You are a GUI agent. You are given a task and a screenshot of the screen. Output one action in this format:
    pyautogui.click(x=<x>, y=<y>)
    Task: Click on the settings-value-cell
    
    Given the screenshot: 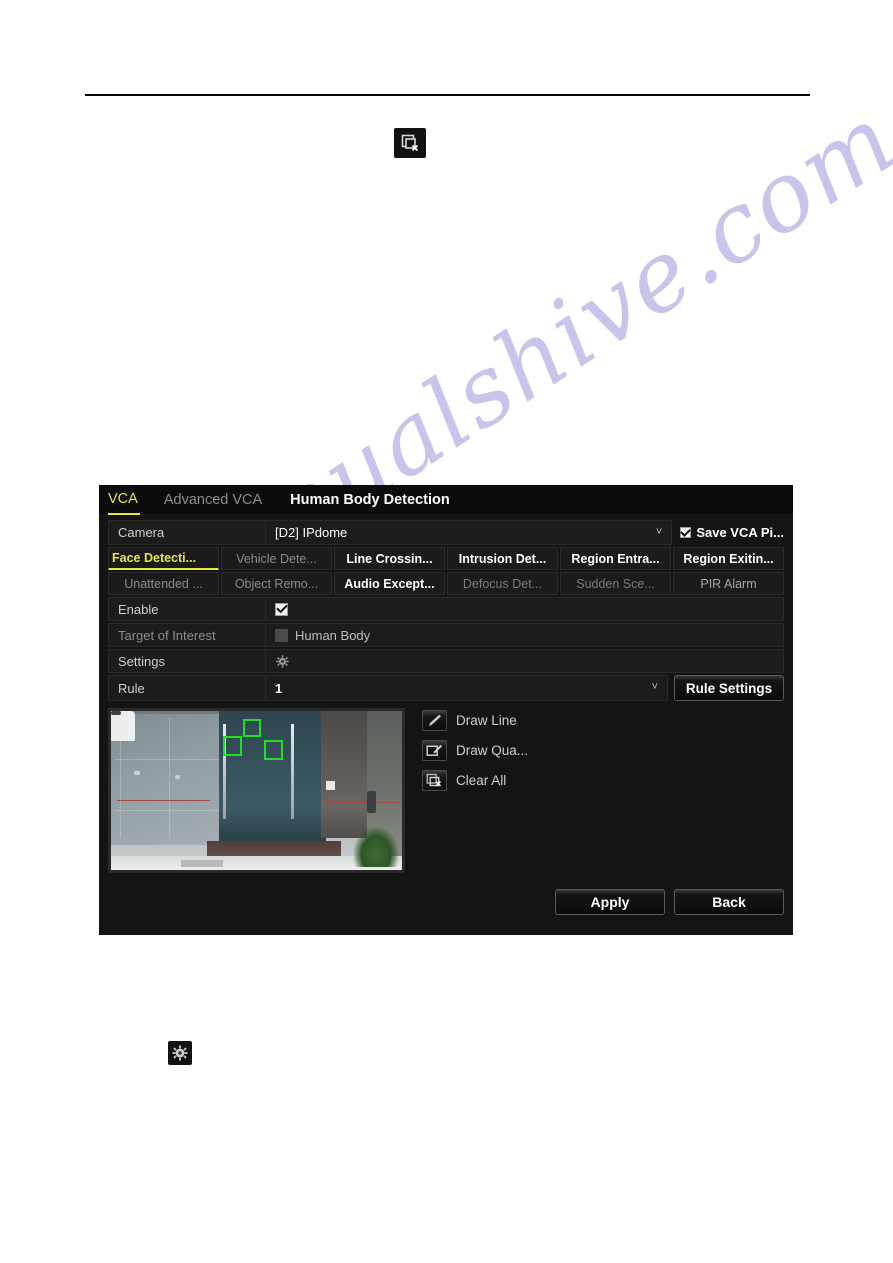 What is the action you would take?
    pyautogui.click(x=525, y=661)
    